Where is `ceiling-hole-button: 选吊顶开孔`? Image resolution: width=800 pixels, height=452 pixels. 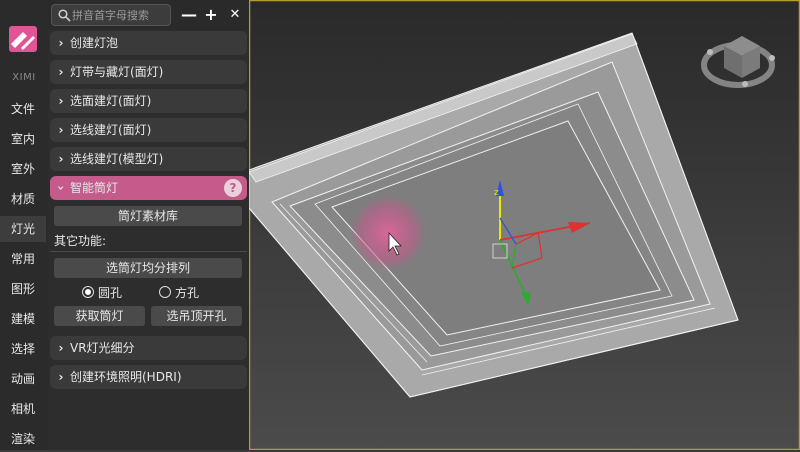 ceiling-hole-button: 选吊顶开孔 is located at coordinates (196, 316).